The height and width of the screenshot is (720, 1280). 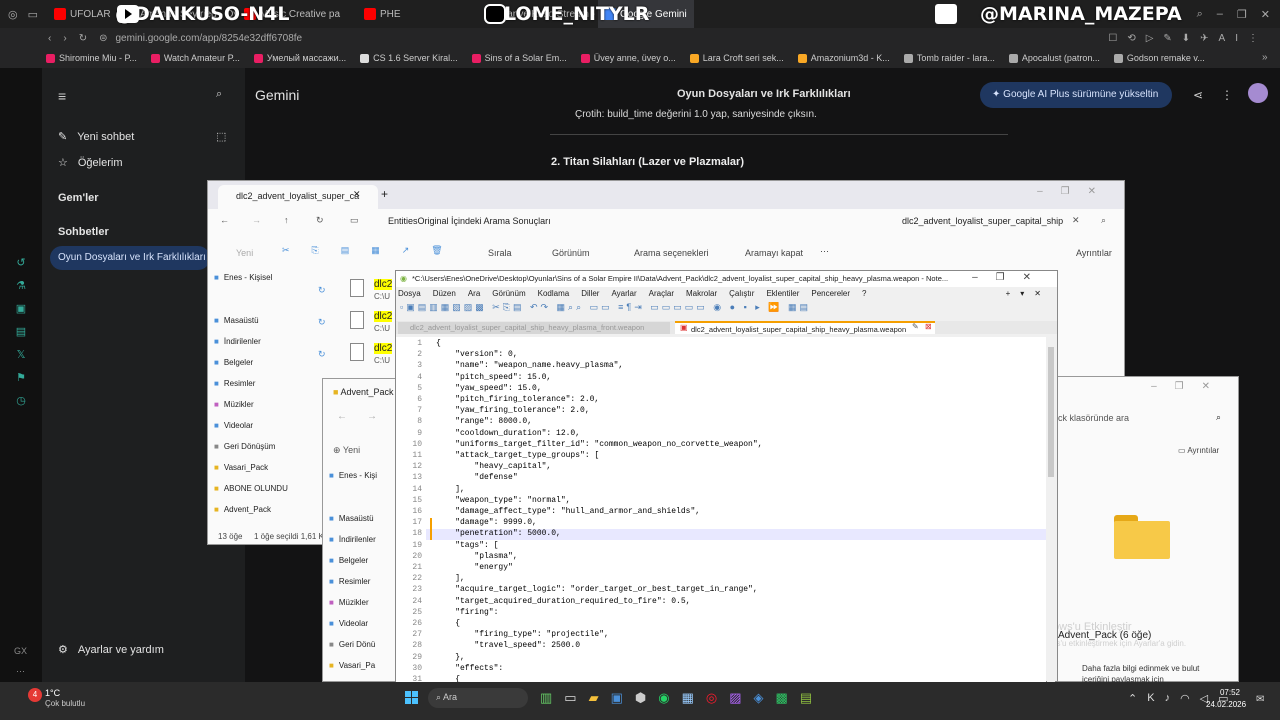 I want to click on view-button: Görünüm, so click(x=571, y=253).